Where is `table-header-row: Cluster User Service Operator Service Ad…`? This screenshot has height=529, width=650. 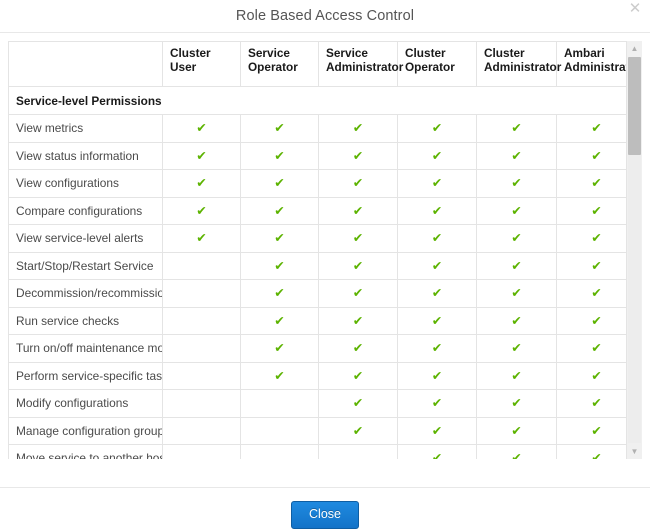
table-header-row: Cluster User Service Operator Service Ad… is located at coordinates (317, 64).